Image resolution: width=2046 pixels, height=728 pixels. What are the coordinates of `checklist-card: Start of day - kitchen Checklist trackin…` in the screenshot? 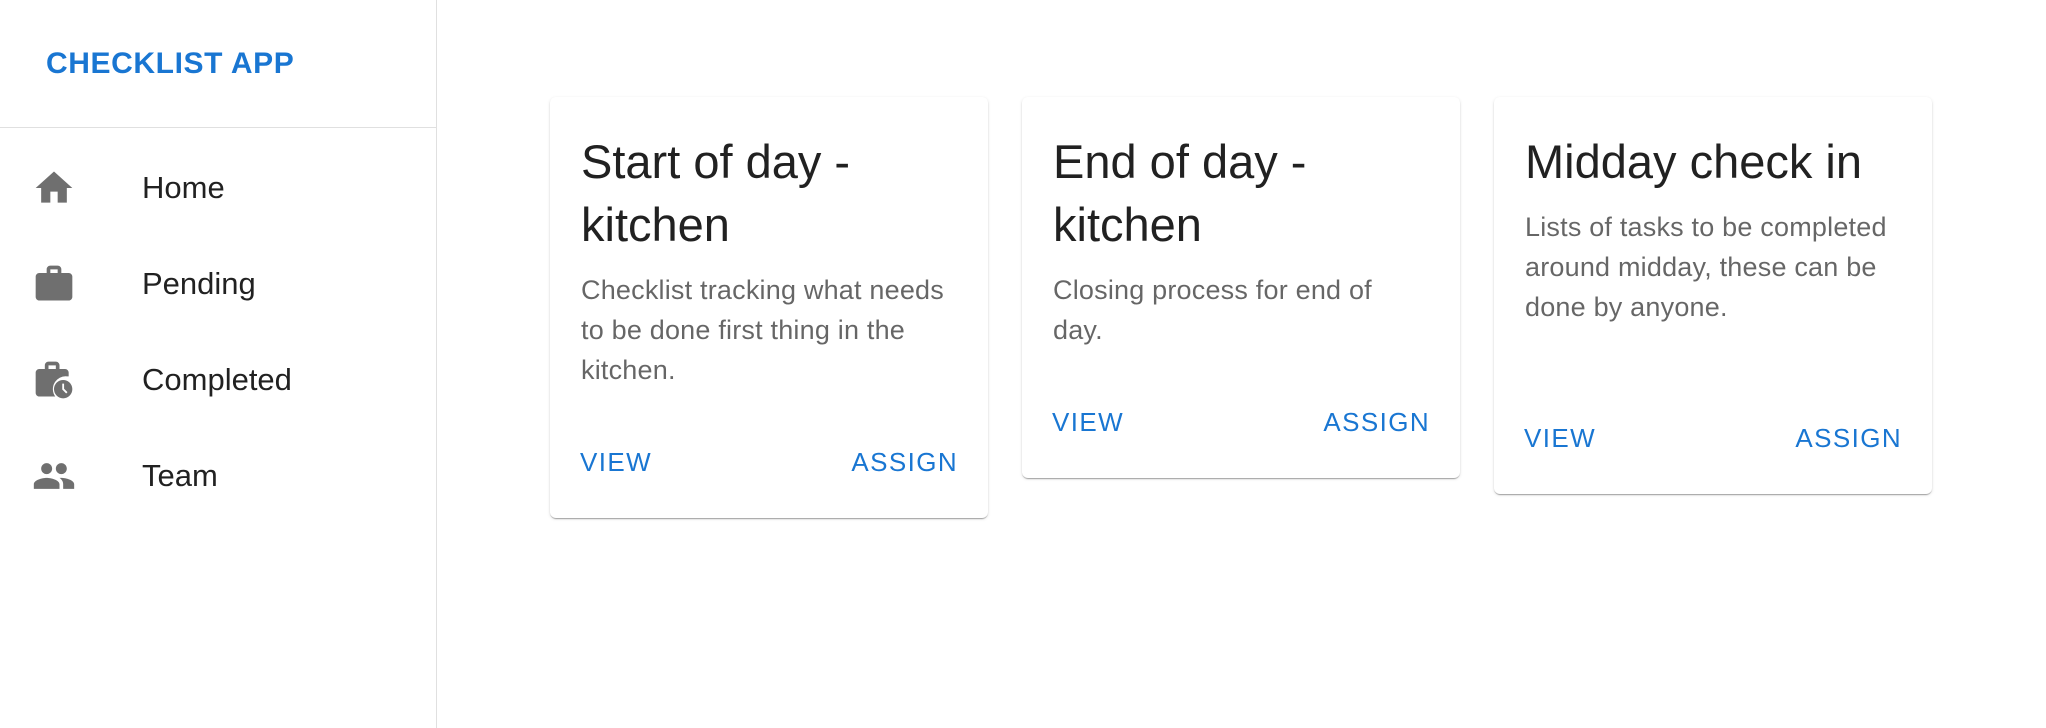 It's located at (769, 307).